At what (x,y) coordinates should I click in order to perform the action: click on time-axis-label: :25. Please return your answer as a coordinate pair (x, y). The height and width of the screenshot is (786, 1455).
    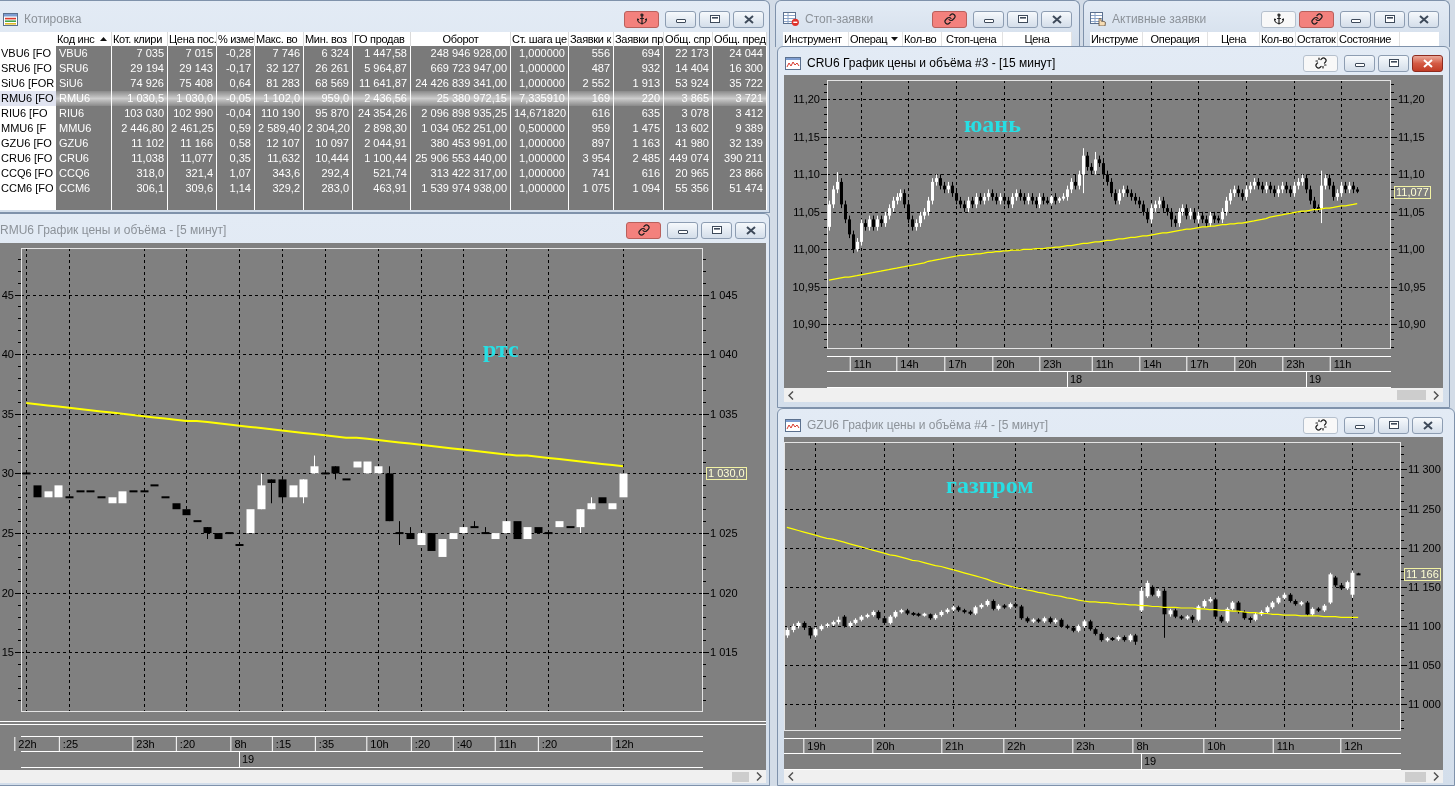
    Looking at the image, I should click on (69, 744).